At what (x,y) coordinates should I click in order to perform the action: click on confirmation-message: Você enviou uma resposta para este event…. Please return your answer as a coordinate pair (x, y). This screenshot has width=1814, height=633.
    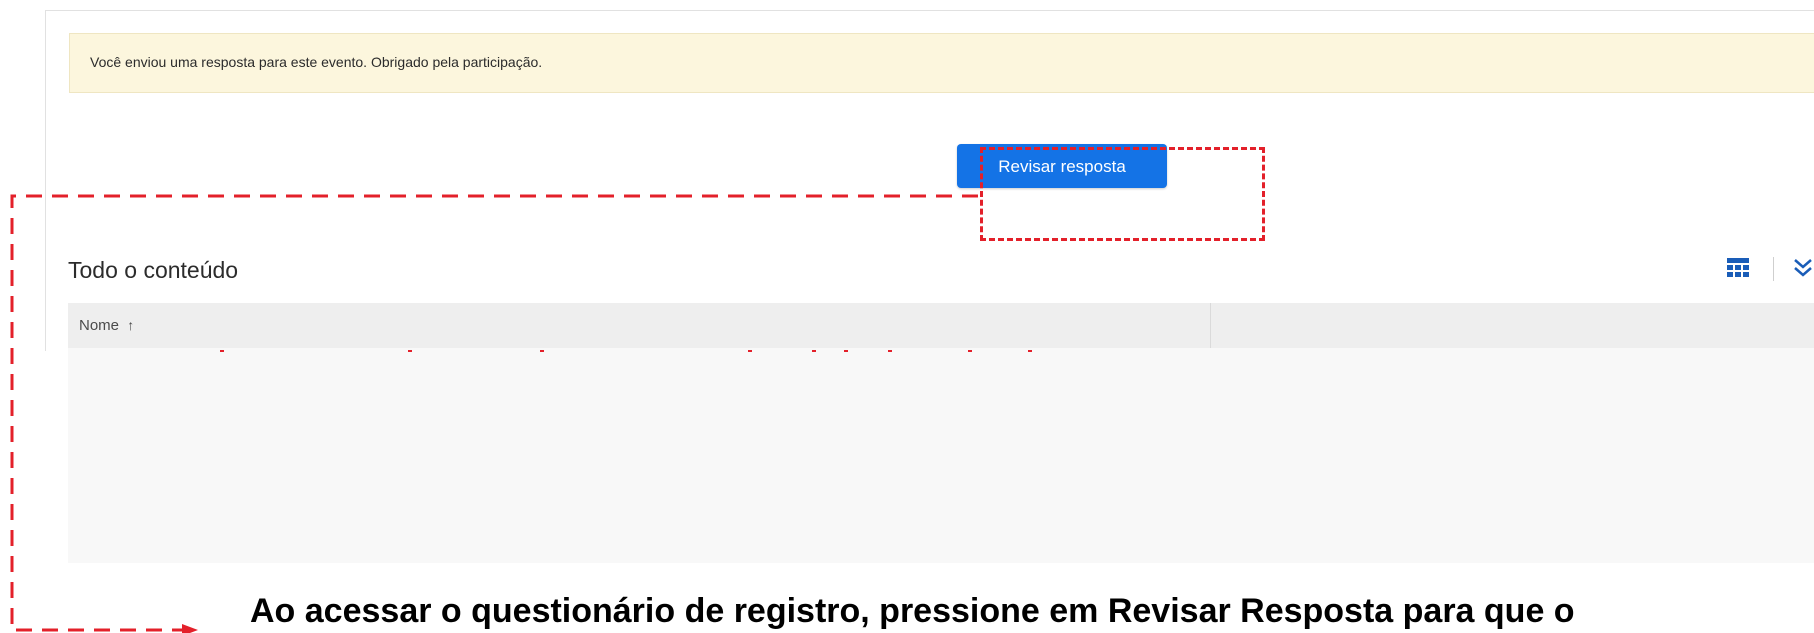
    Looking at the image, I should click on (316, 62).